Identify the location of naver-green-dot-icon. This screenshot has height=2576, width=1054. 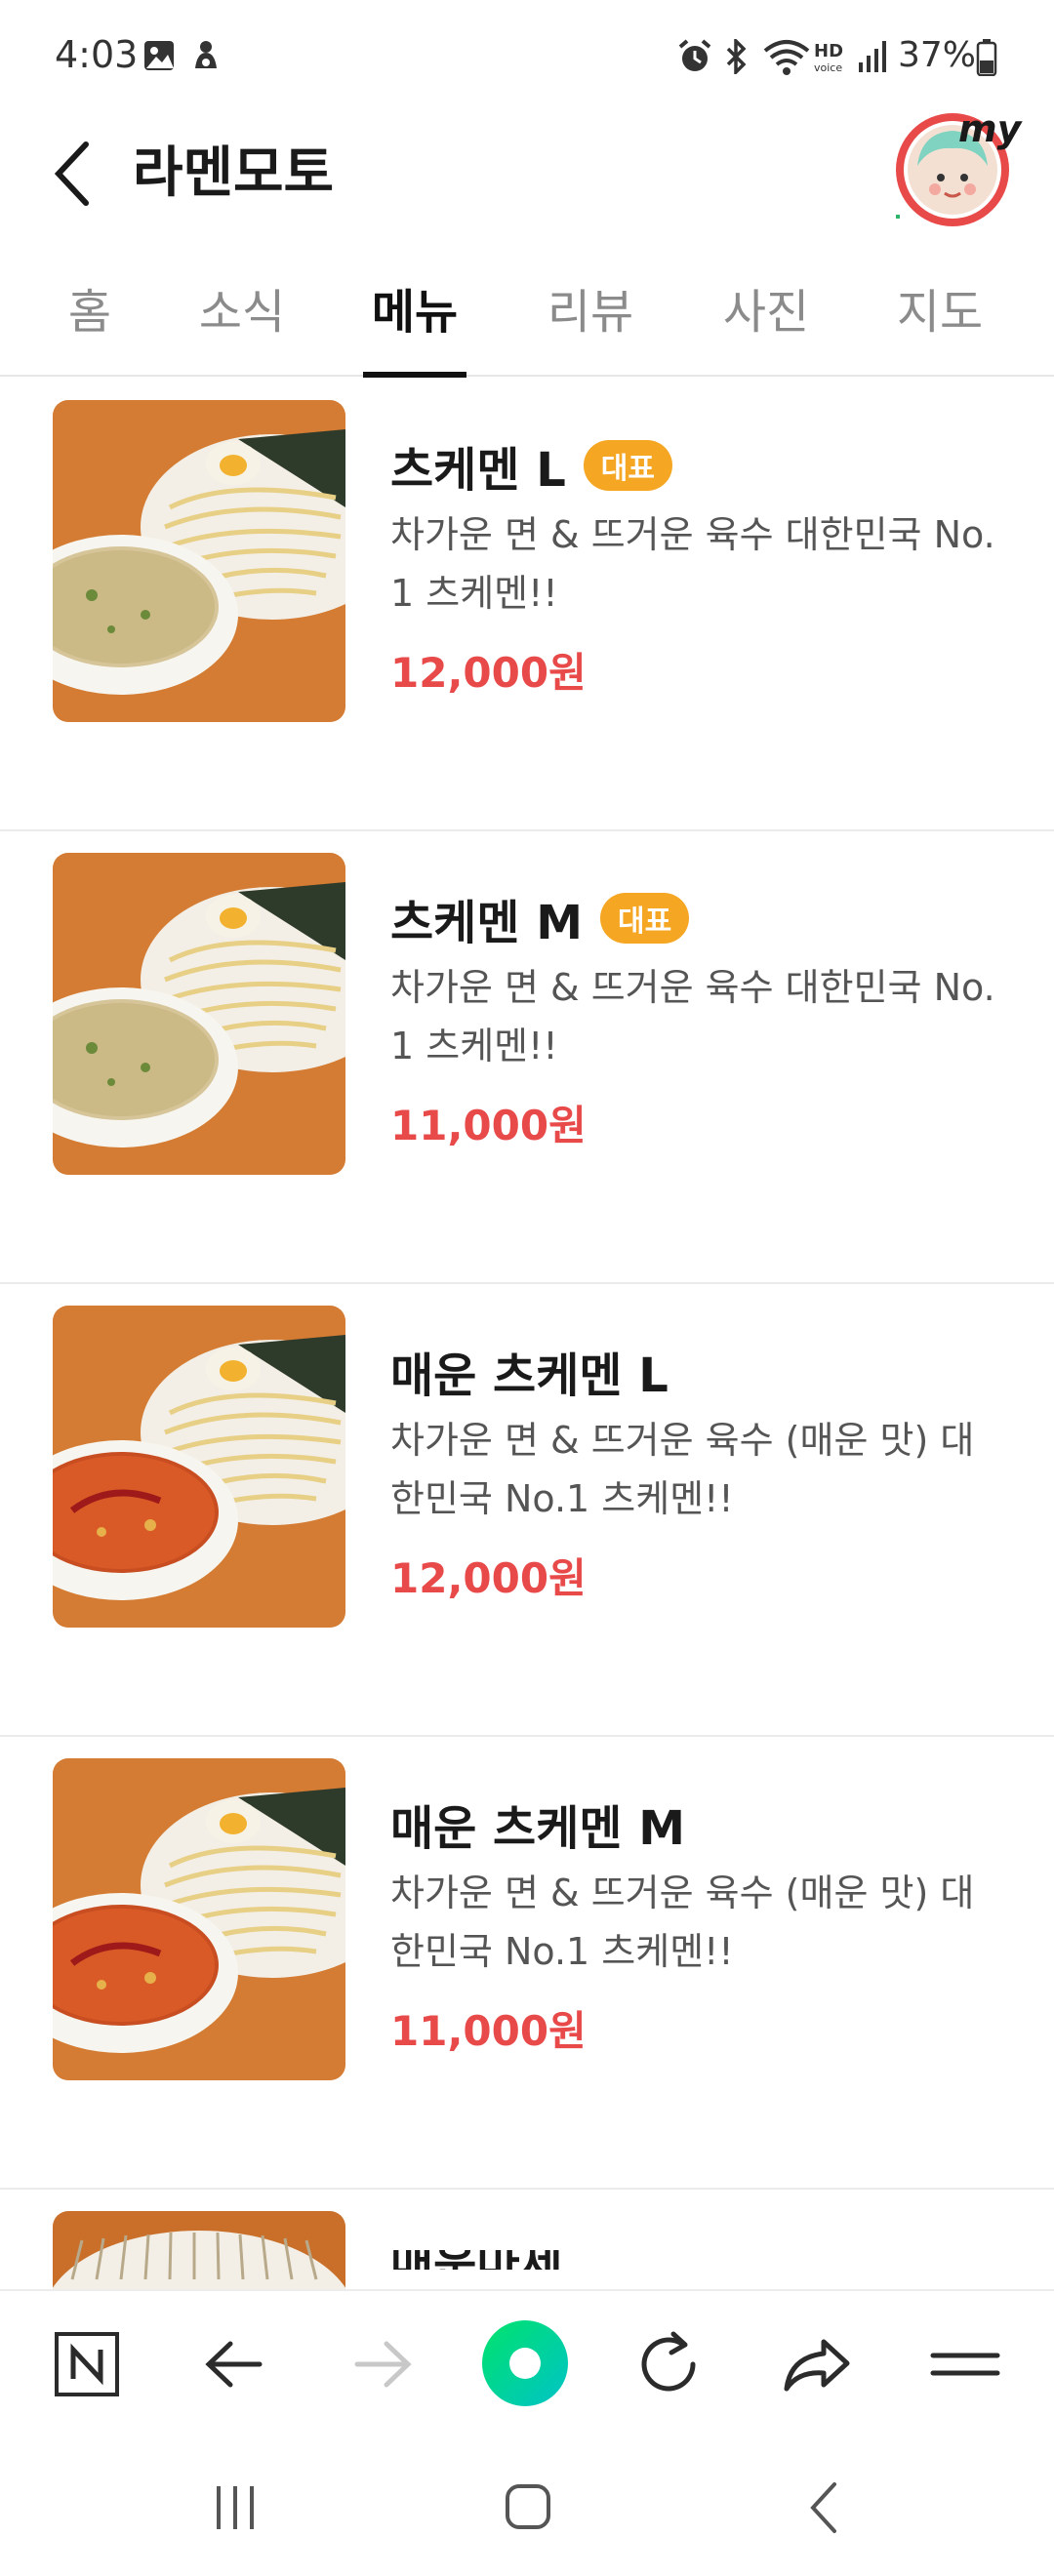
(525, 2363).